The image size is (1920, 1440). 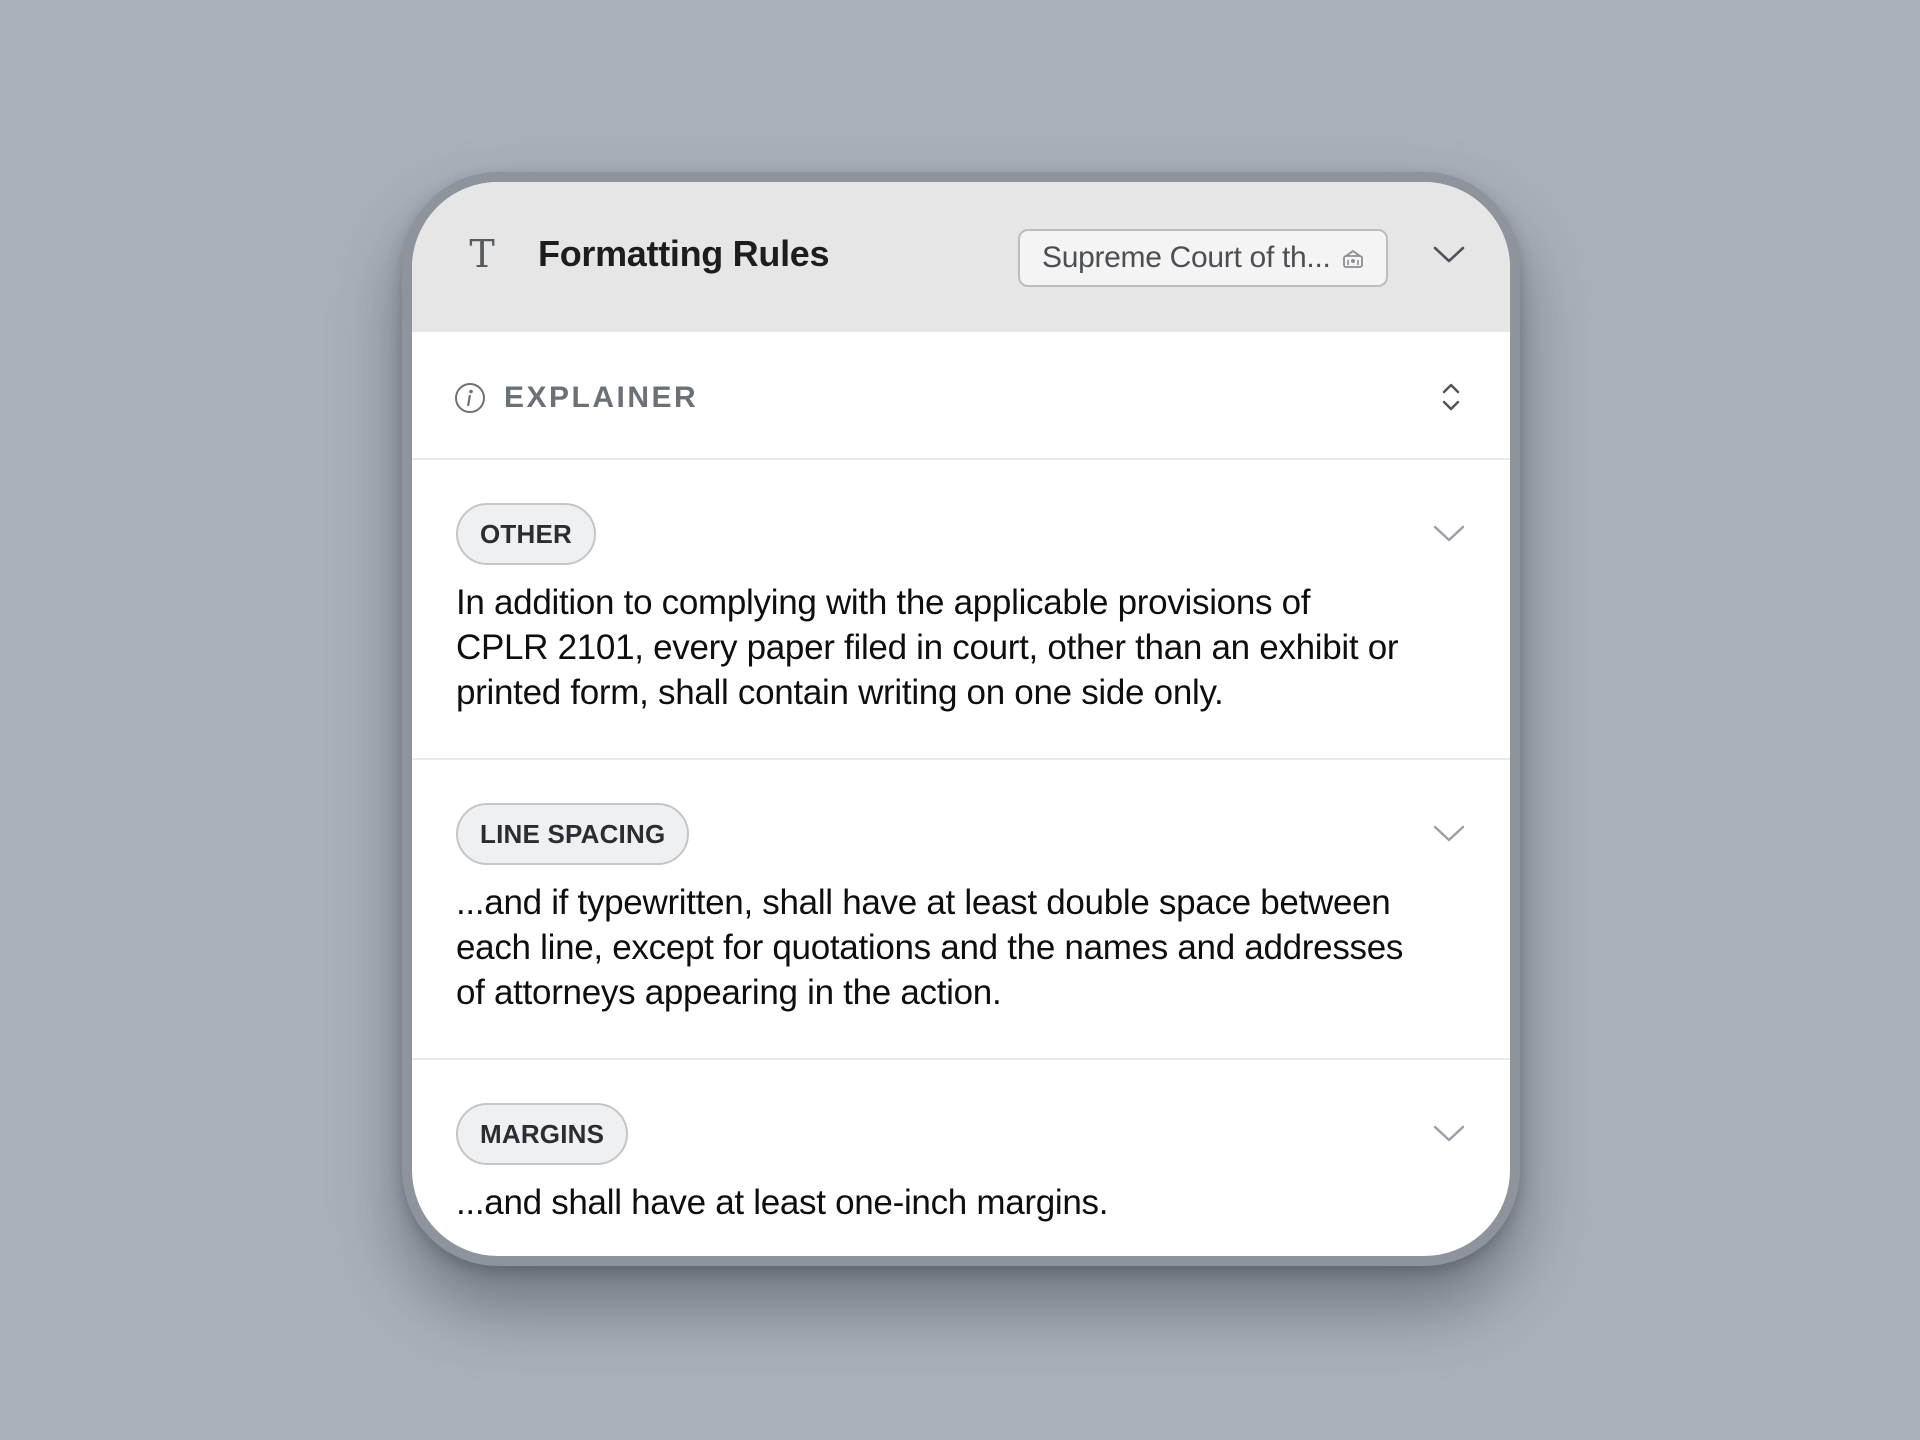 What do you see at coordinates (482, 254) in the screenshot?
I see `text-format-icon: T` at bounding box center [482, 254].